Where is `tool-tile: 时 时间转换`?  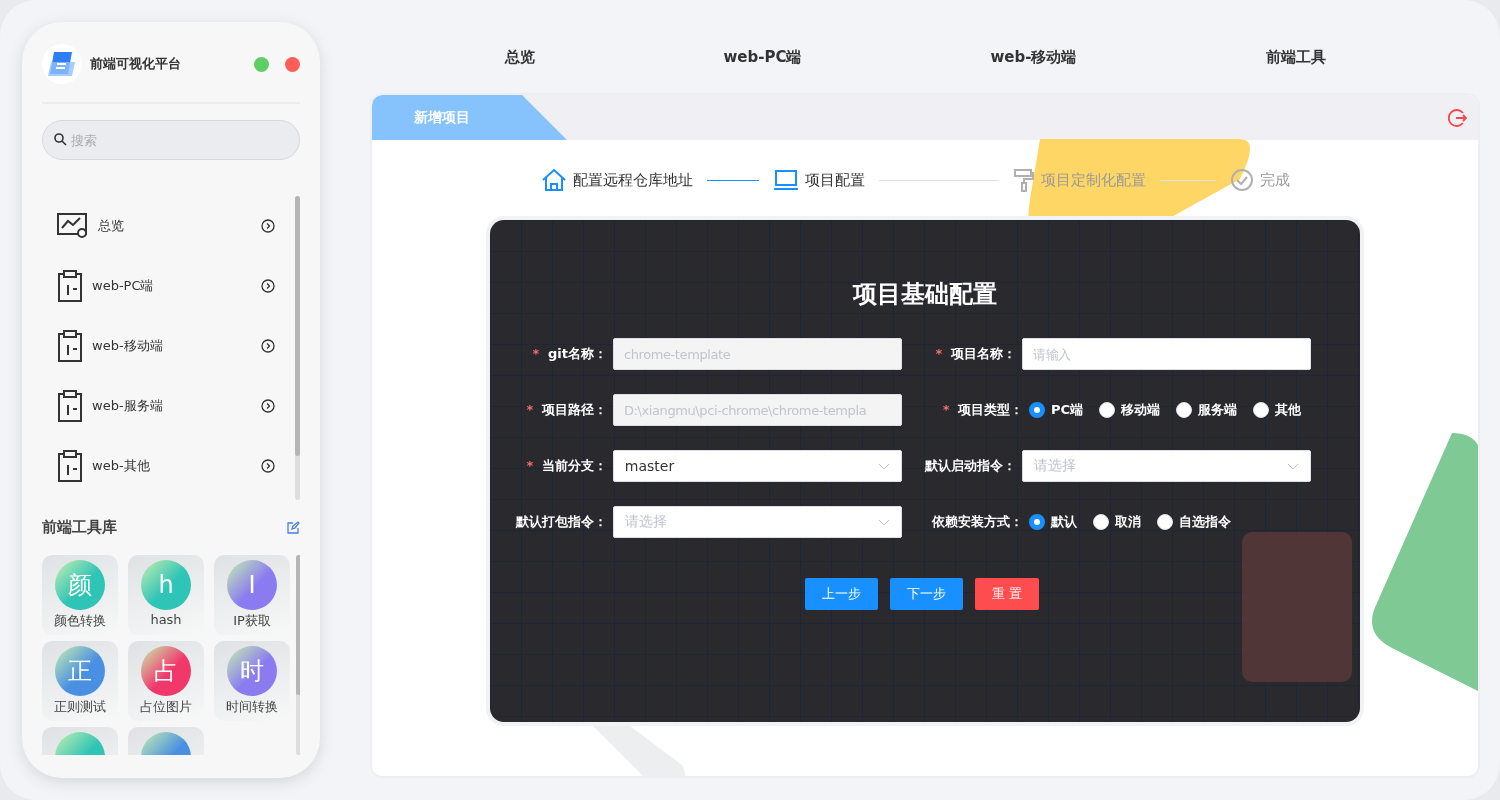 tool-tile: 时 时间转换 is located at coordinates (252, 681).